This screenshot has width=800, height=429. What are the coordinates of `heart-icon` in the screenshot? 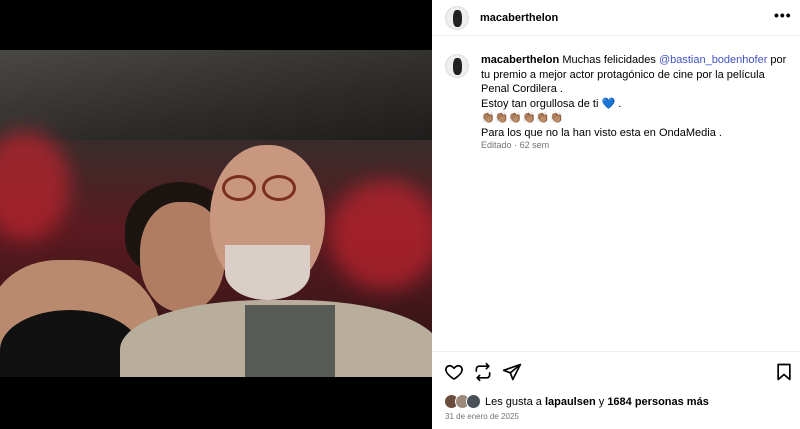 It's located at (454, 372).